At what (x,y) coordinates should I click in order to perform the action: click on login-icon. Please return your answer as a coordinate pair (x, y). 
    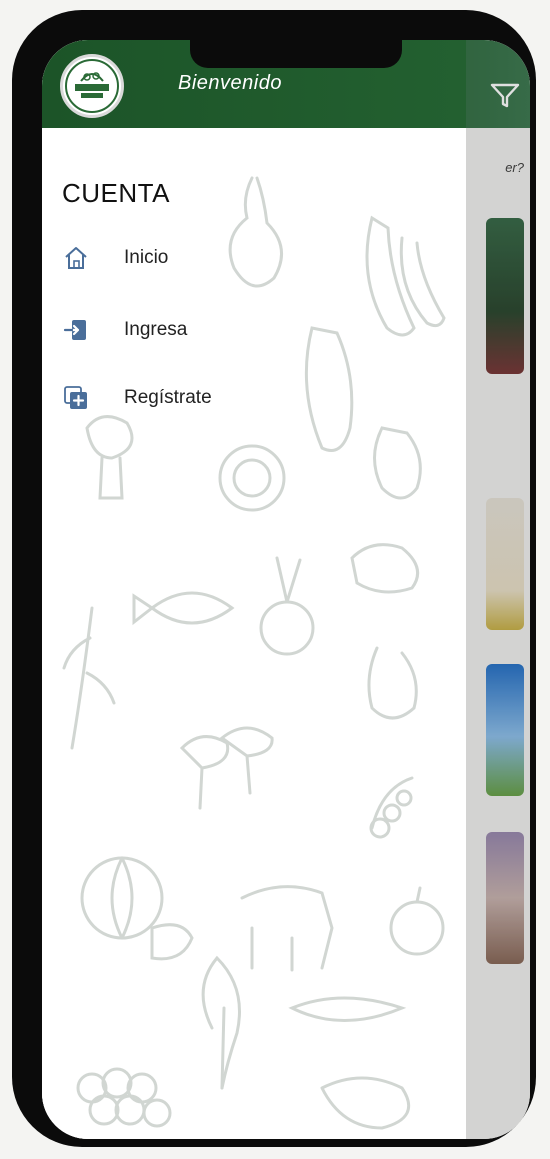
    Looking at the image, I should click on (76, 330).